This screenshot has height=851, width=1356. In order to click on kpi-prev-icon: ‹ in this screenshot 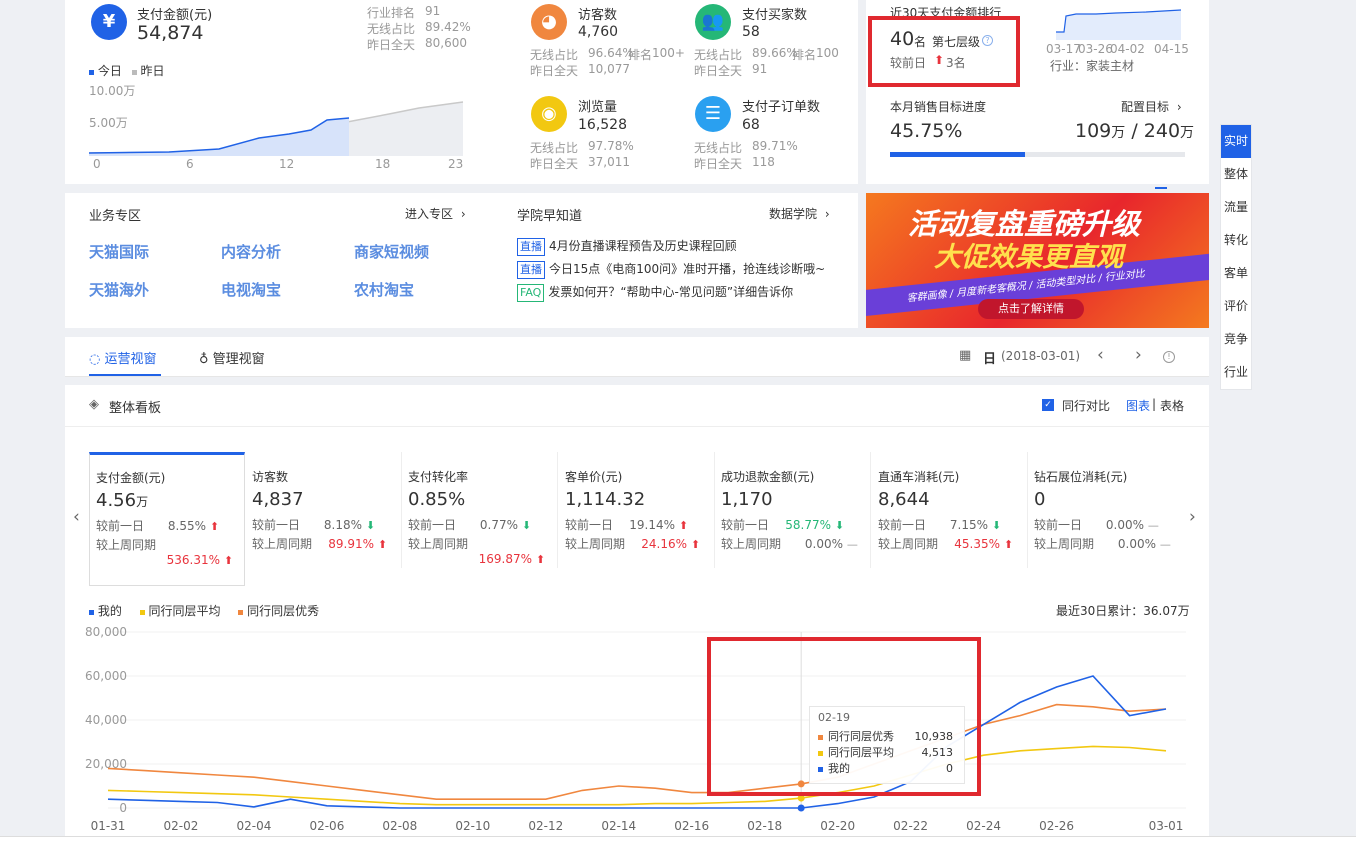, I will do `click(76, 517)`.